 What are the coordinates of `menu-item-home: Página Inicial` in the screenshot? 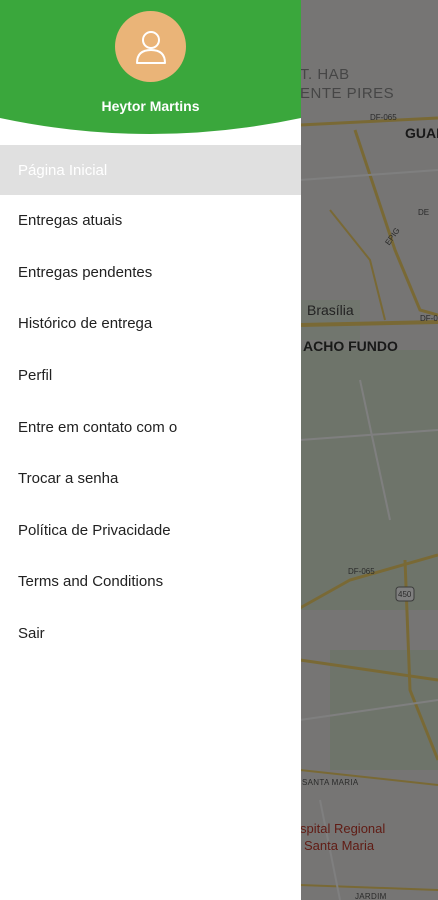 It's located at (150, 170).